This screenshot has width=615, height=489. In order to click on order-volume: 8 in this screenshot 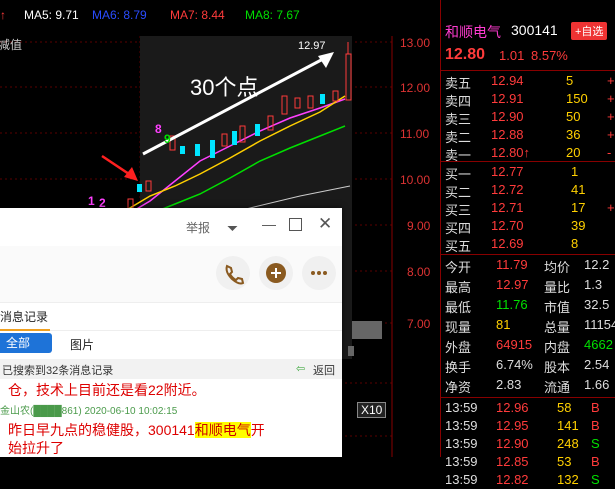, I will do `click(575, 243)`.